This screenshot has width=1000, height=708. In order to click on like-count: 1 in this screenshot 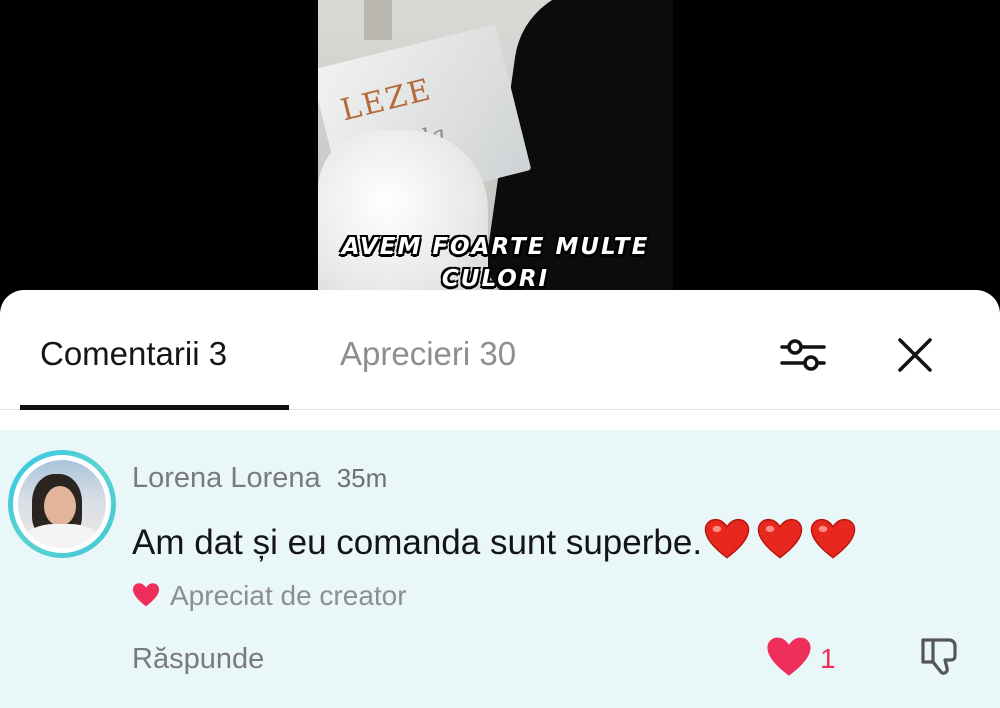, I will do `click(828, 658)`.